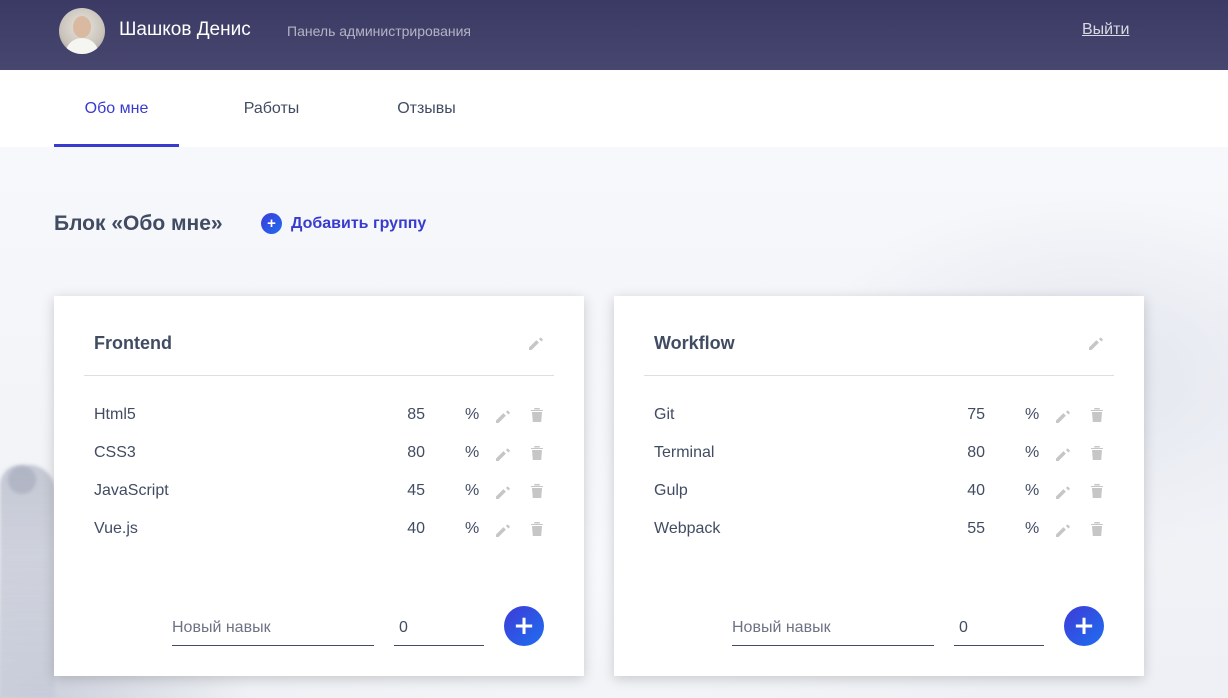 This screenshot has height=698, width=1228. I want to click on skill-name: Vue.js, so click(116, 528).